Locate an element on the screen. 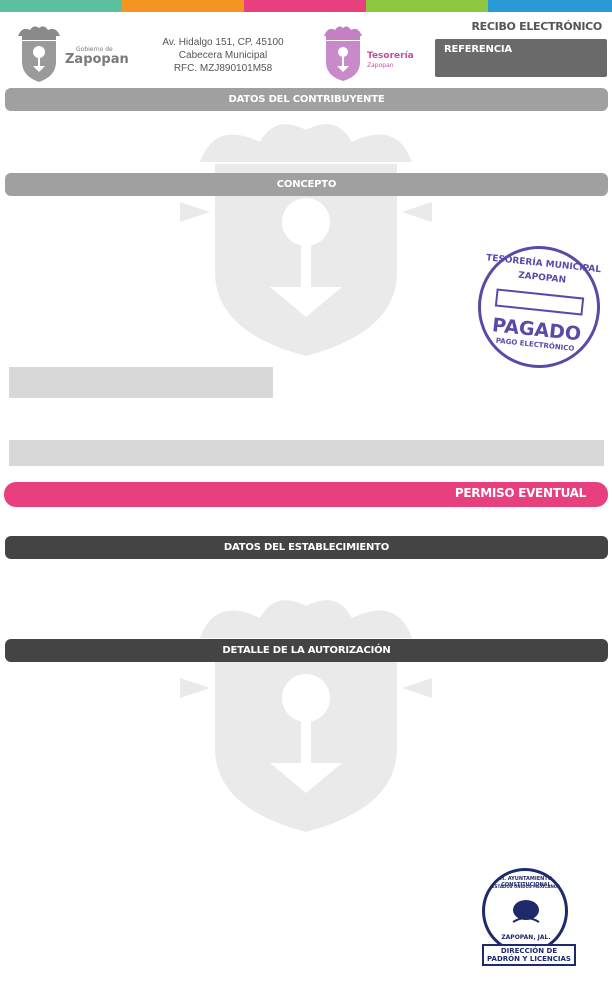  pagado-stamp-blank-box is located at coordinates (539, 302).